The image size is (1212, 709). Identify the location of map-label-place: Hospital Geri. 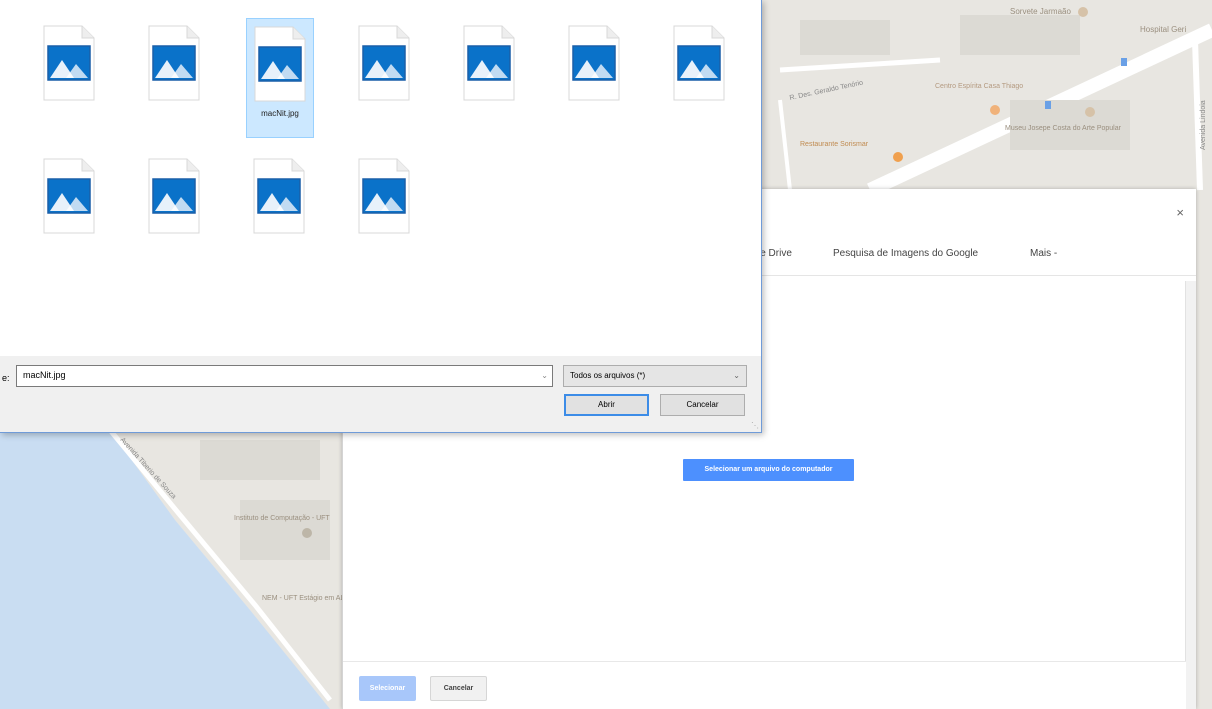
(1163, 29).